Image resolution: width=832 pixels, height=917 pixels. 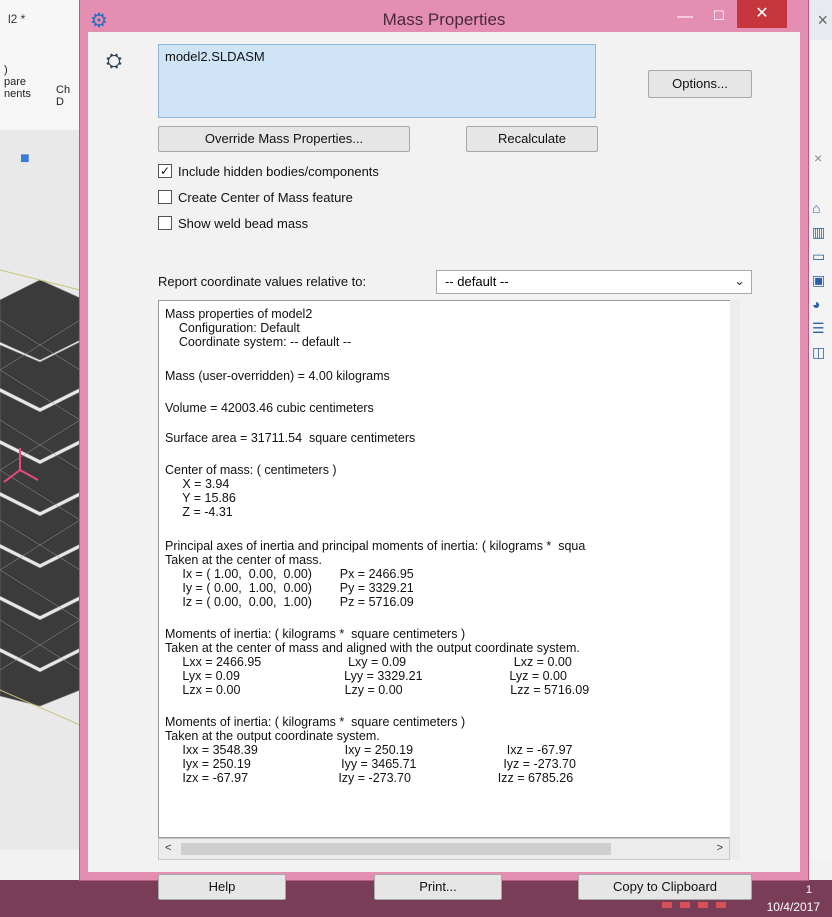 What do you see at coordinates (820, 232) in the screenshot?
I see `library-icon: ▥` at bounding box center [820, 232].